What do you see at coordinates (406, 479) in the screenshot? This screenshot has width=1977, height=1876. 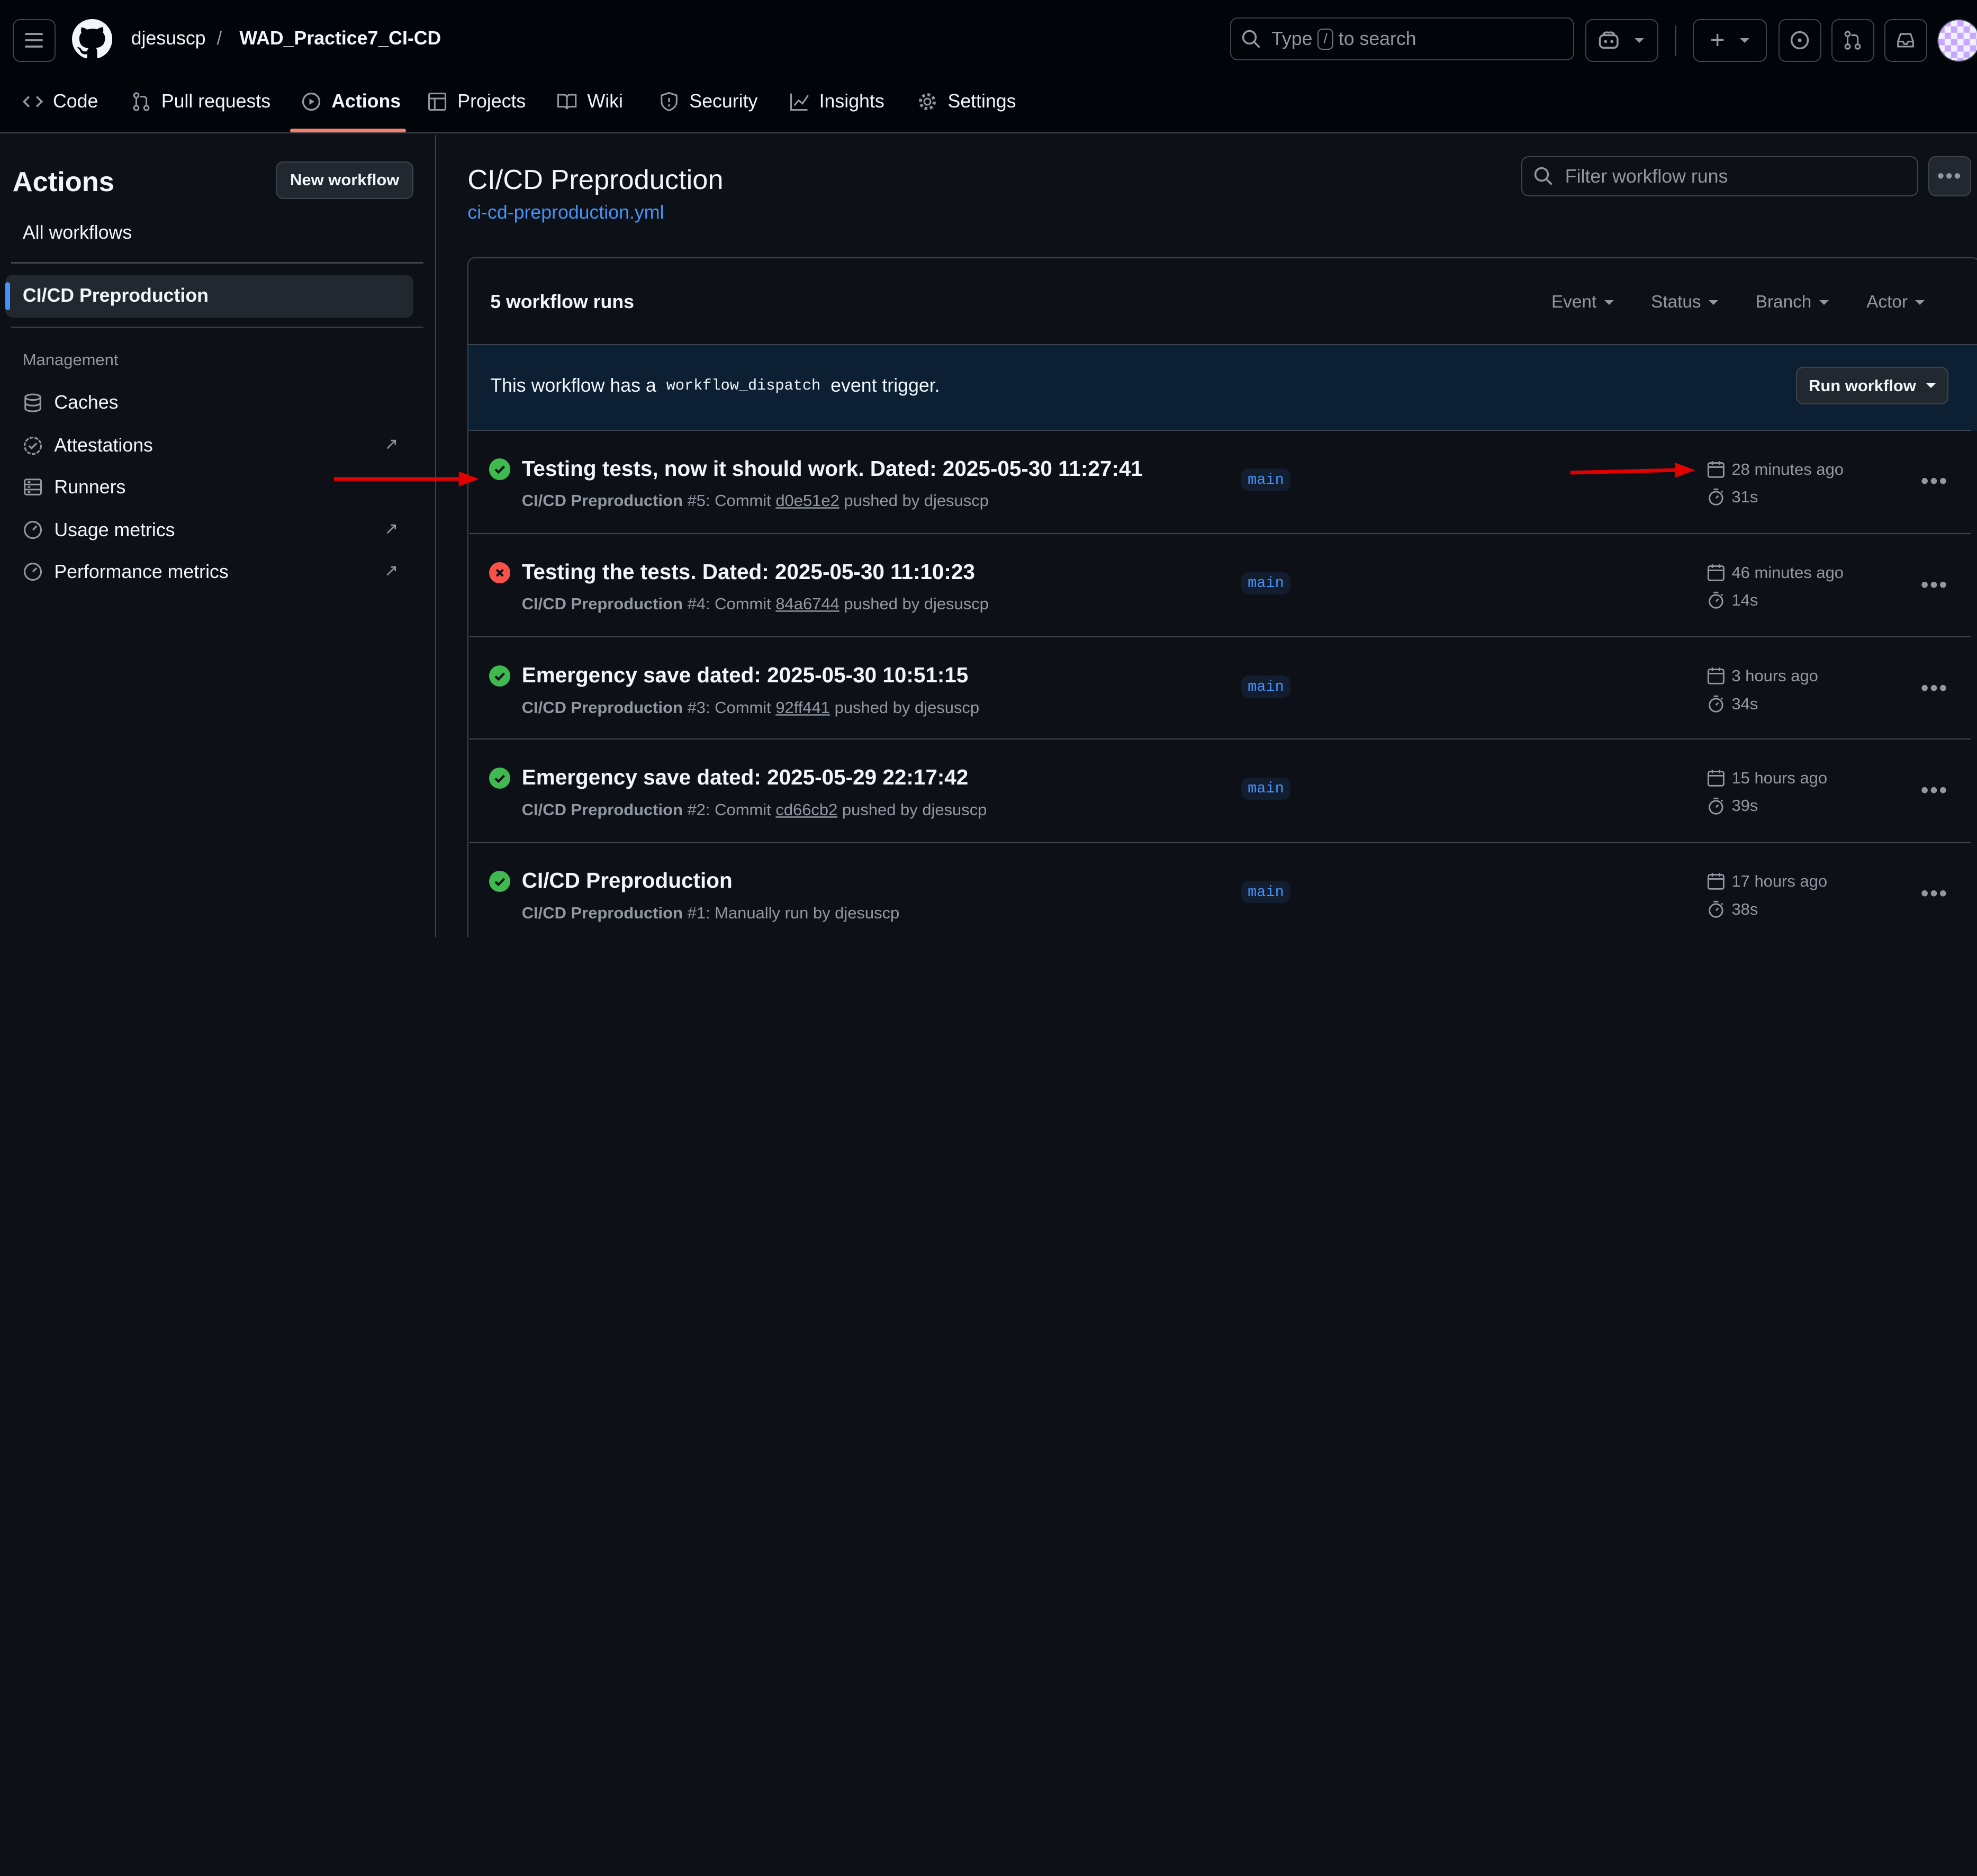 I see `annotation-arrow-left` at bounding box center [406, 479].